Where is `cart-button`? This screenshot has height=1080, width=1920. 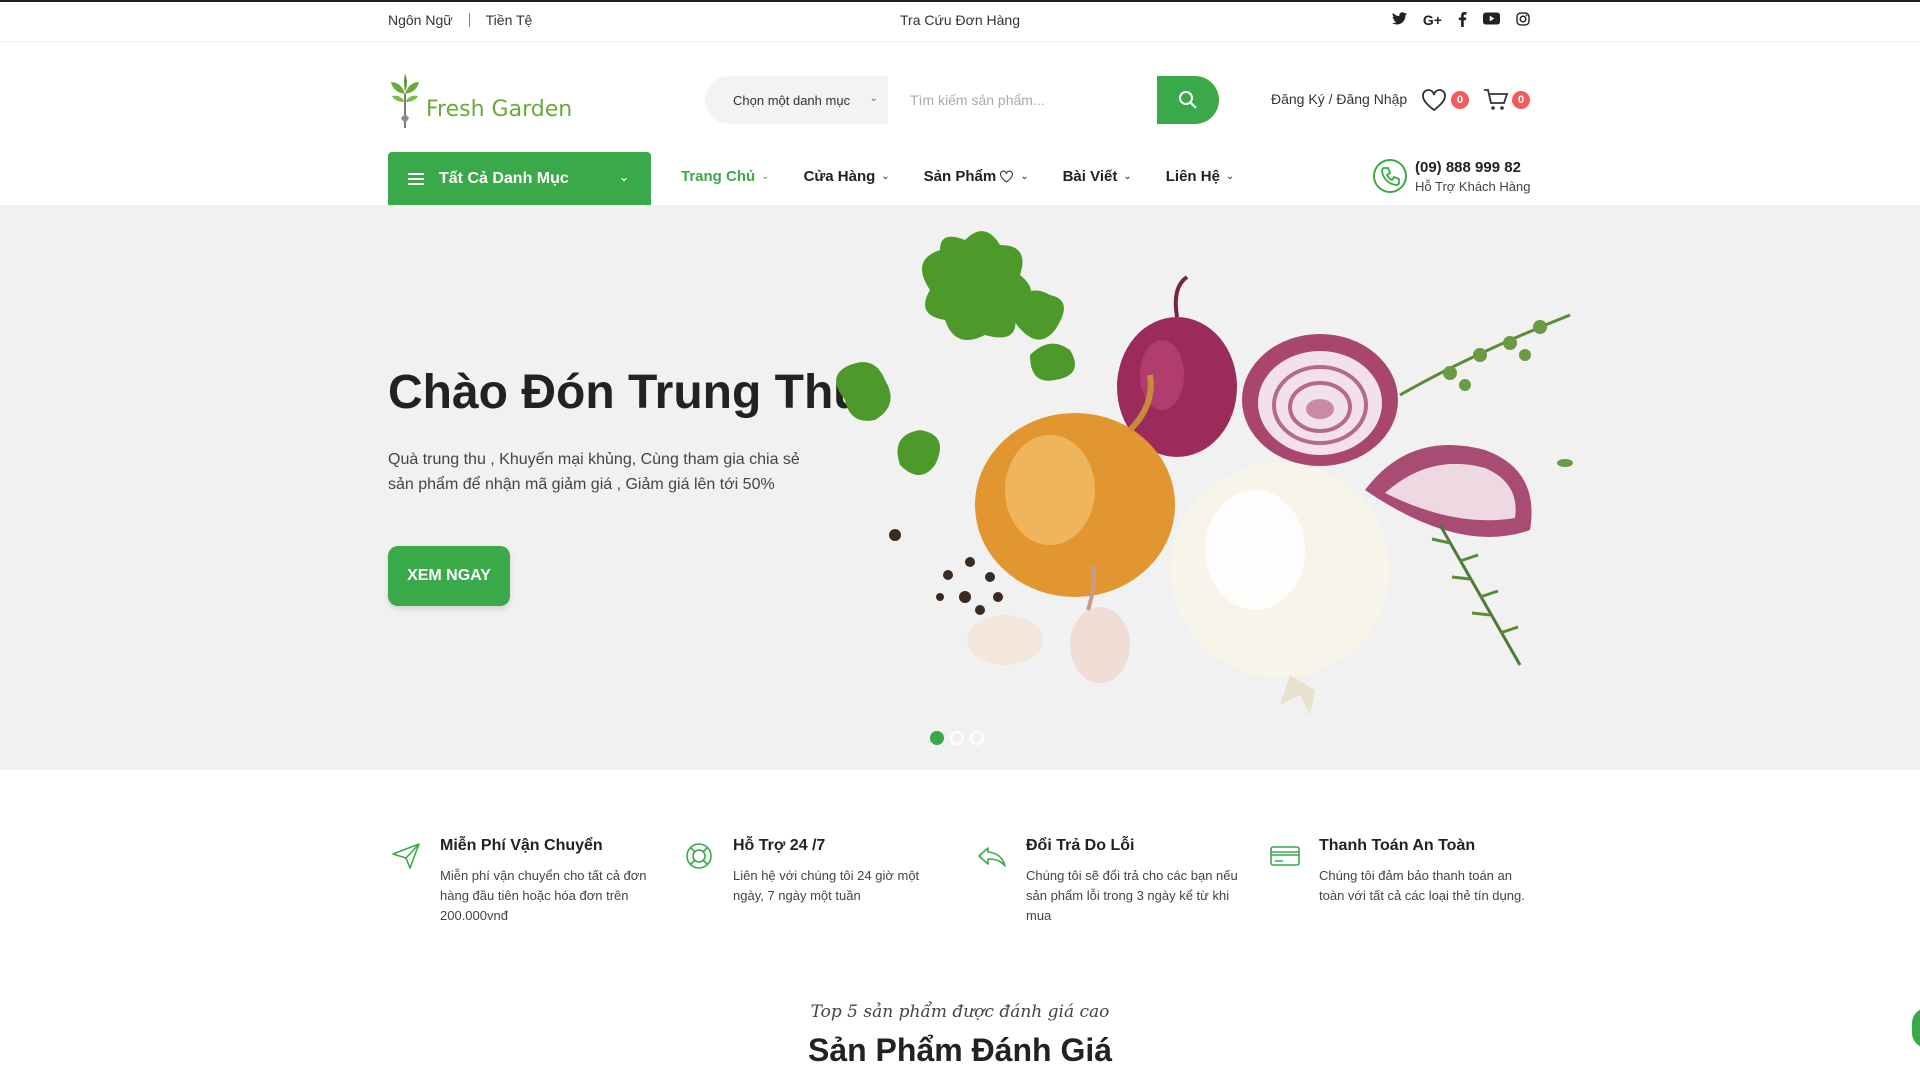
cart-button is located at coordinates (1496, 101).